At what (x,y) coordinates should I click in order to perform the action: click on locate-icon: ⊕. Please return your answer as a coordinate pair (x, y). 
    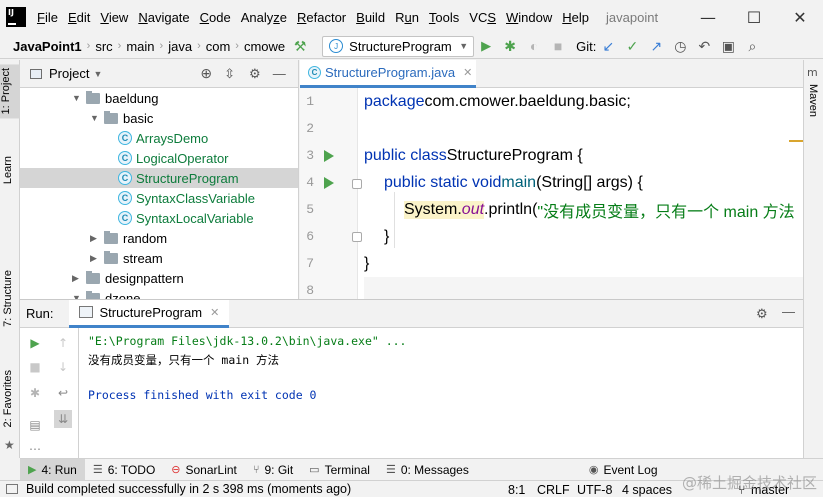
    Looking at the image, I should click on (206, 73).